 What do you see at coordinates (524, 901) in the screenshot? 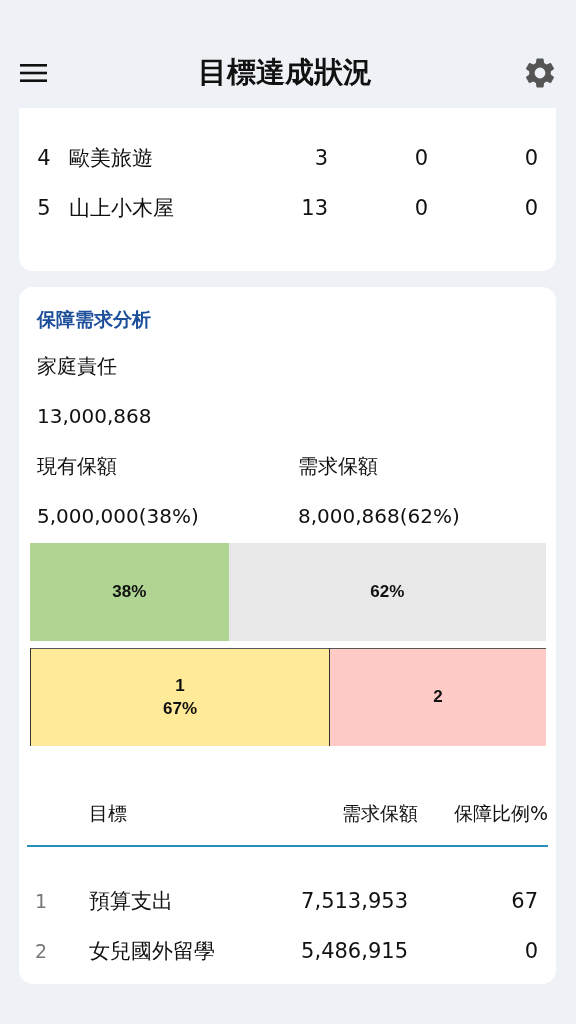
I see `table-cell-text: 67` at bounding box center [524, 901].